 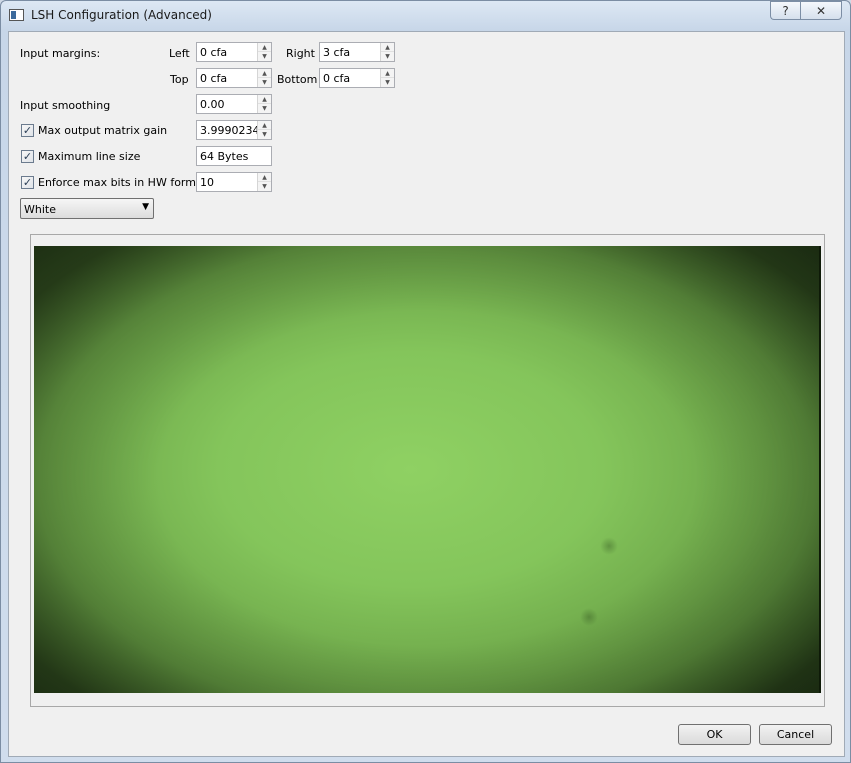 I want to click on chevron-down-icon: ▼, so click(x=145, y=207).